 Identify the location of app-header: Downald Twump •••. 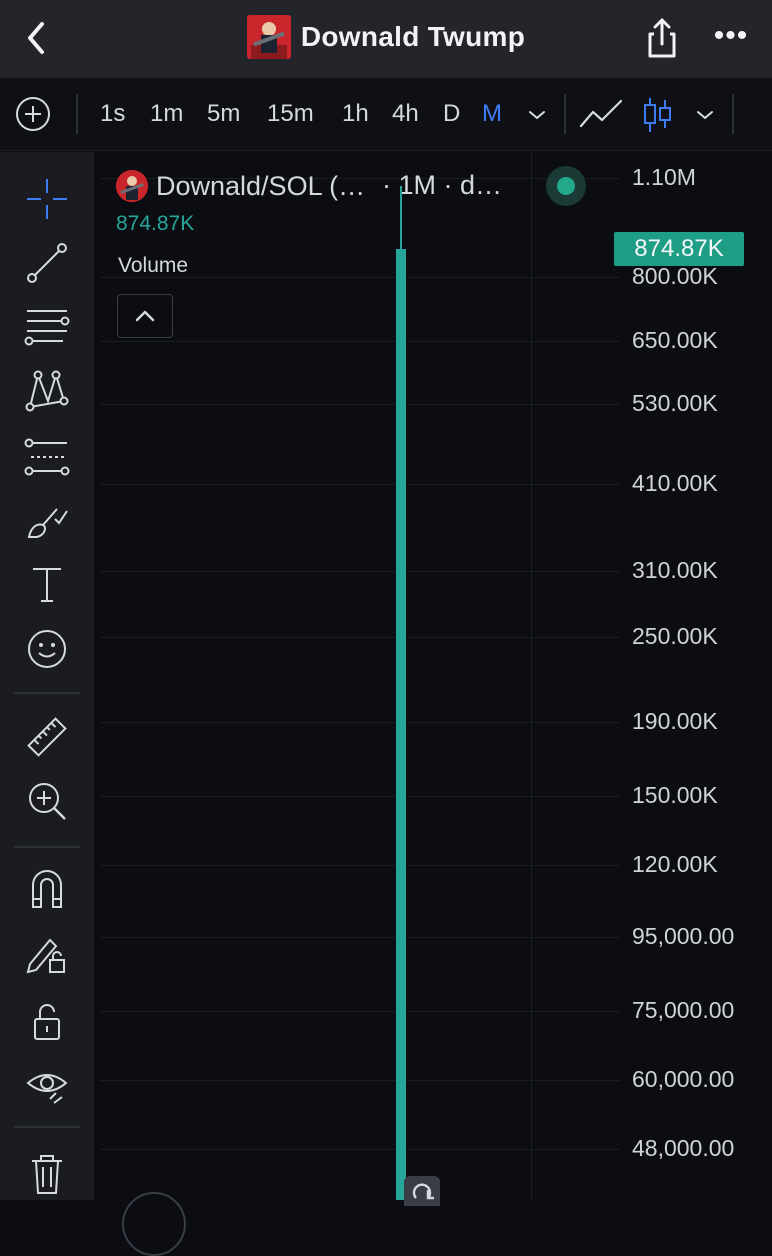
(386, 39).